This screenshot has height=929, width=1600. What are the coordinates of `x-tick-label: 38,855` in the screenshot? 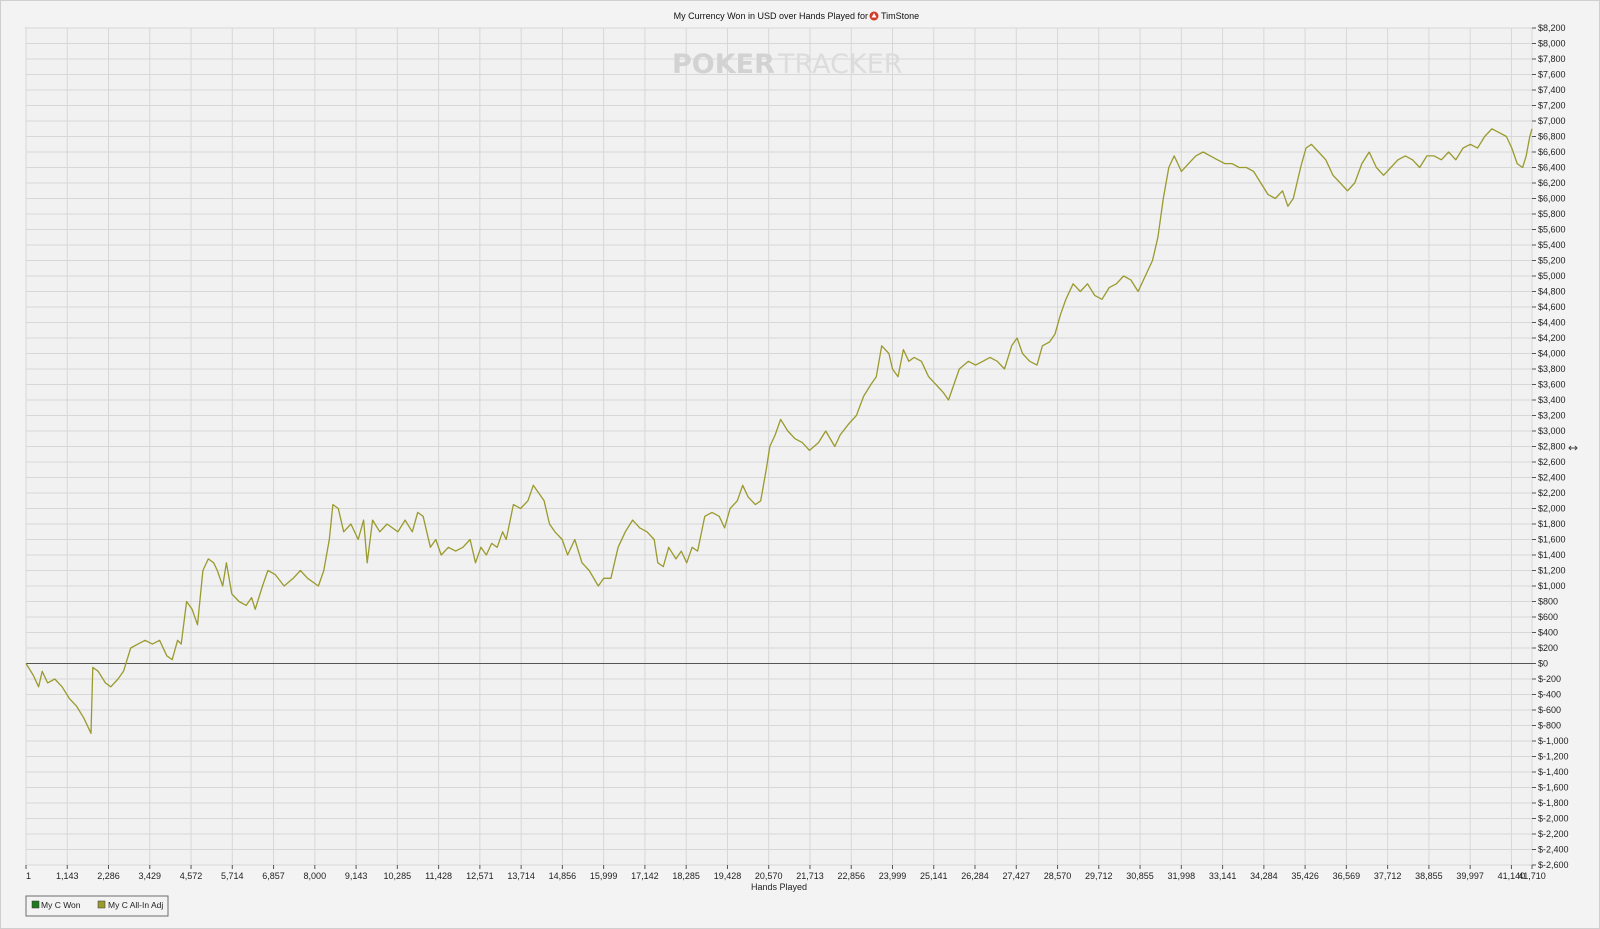 It's located at (1429, 876).